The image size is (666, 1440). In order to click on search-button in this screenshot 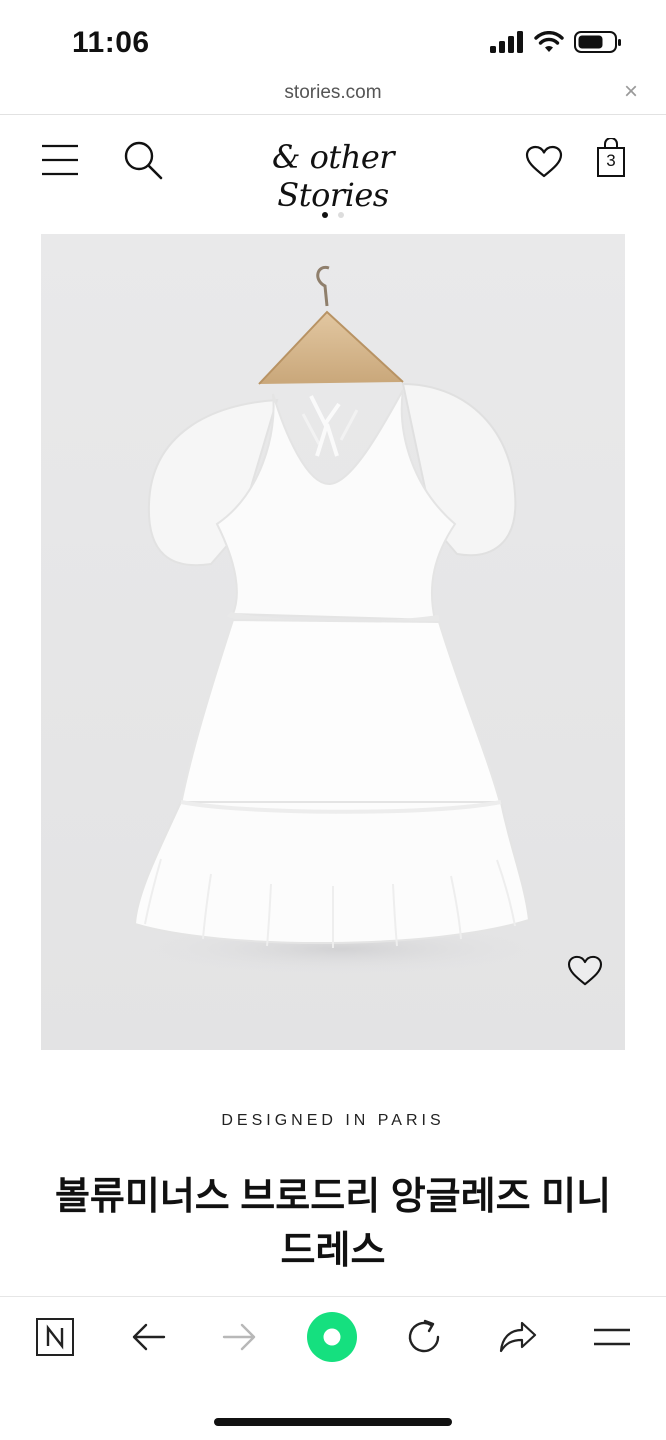, I will do `click(143, 160)`.